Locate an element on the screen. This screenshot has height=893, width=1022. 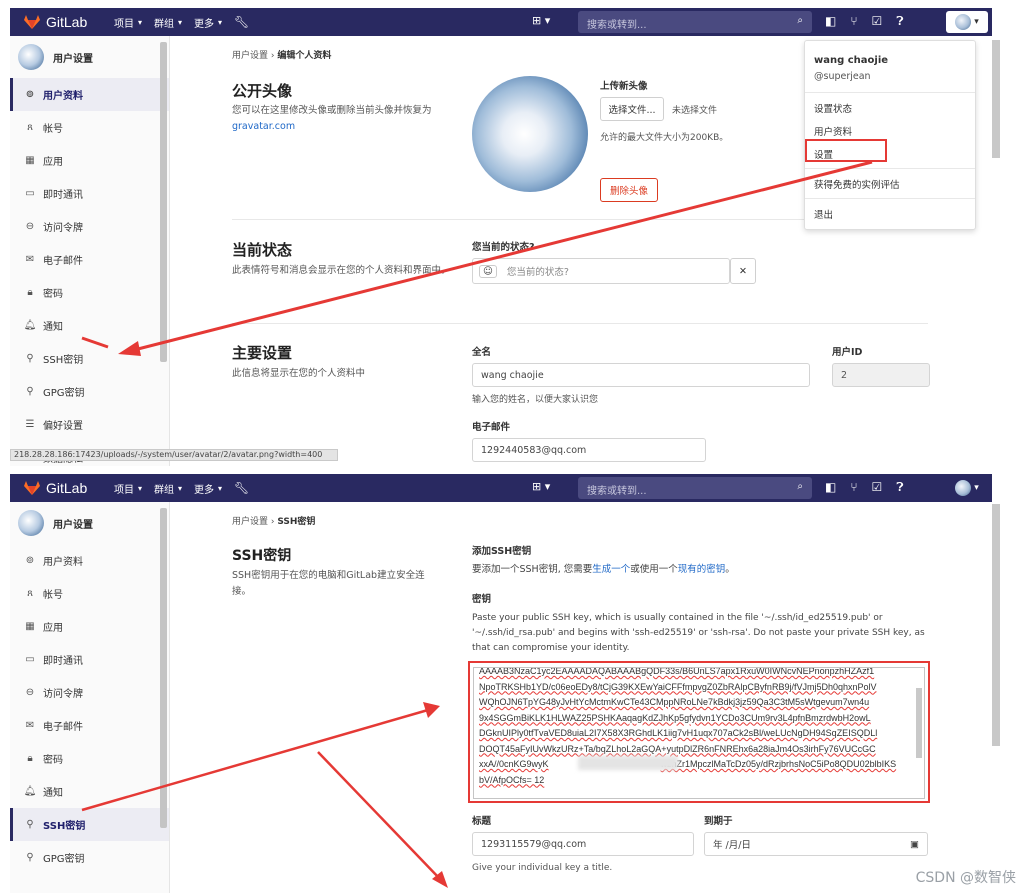
bell-icon: 🔔︎ is located at coordinates (30, 325).